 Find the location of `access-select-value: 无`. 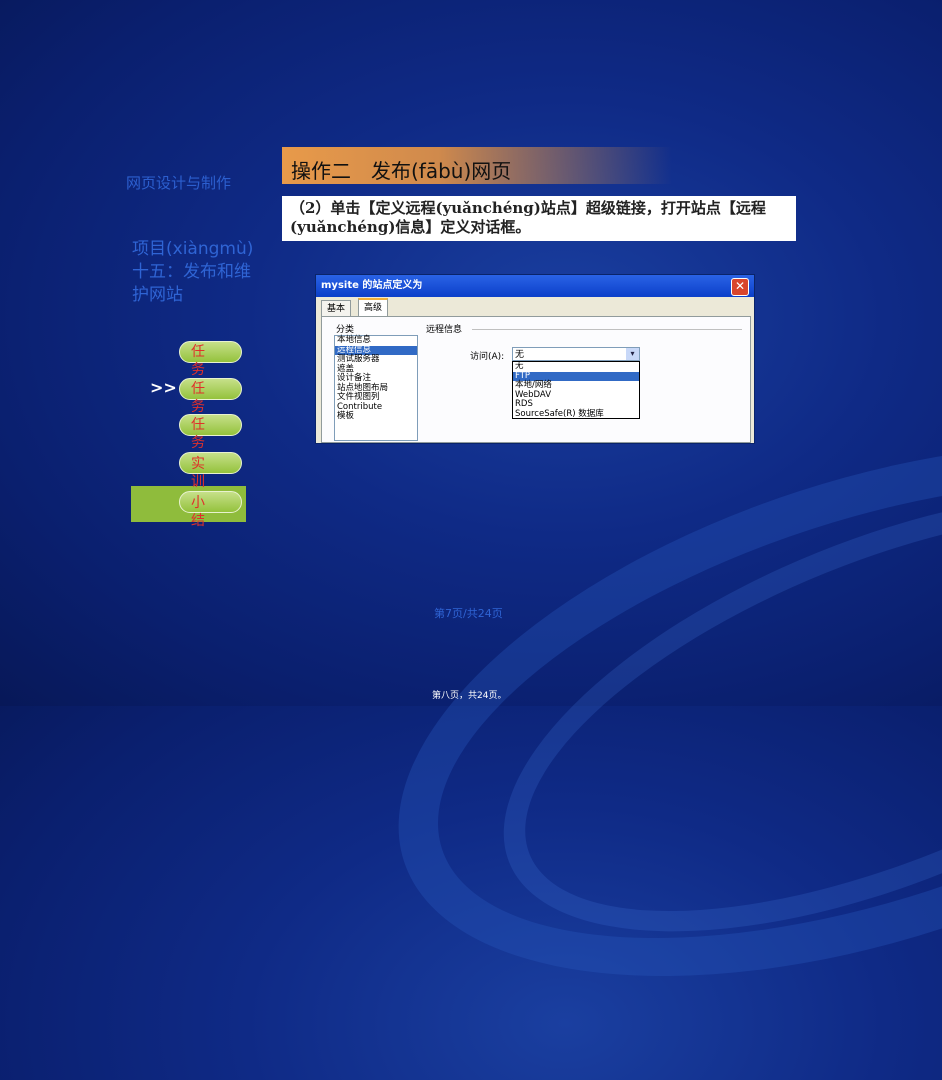

access-select-value: 无 is located at coordinates (520, 355).